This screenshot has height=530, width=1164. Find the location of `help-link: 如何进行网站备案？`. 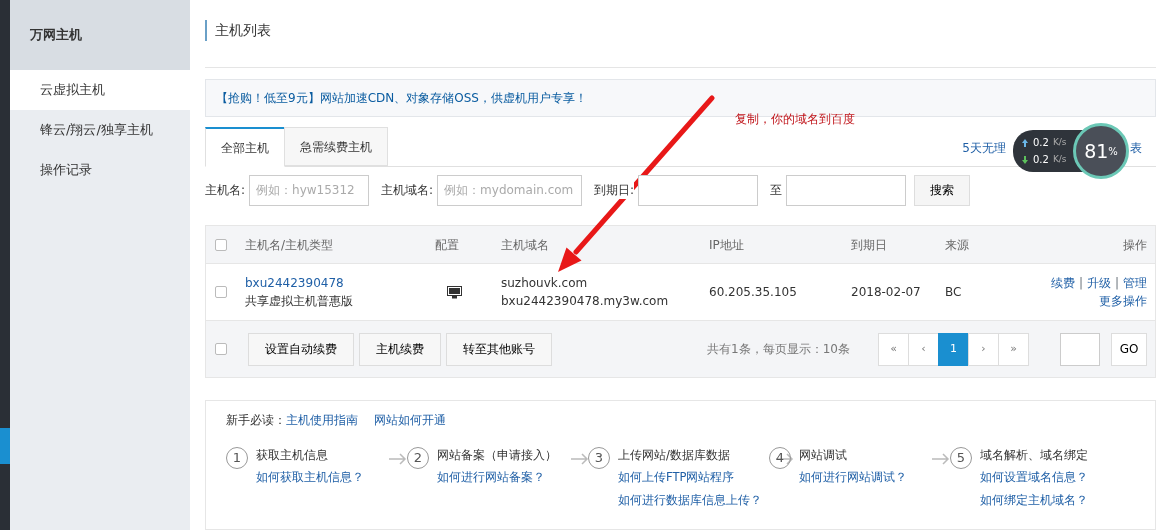

help-link: 如何进行网站备案？ is located at coordinates (497, 478).